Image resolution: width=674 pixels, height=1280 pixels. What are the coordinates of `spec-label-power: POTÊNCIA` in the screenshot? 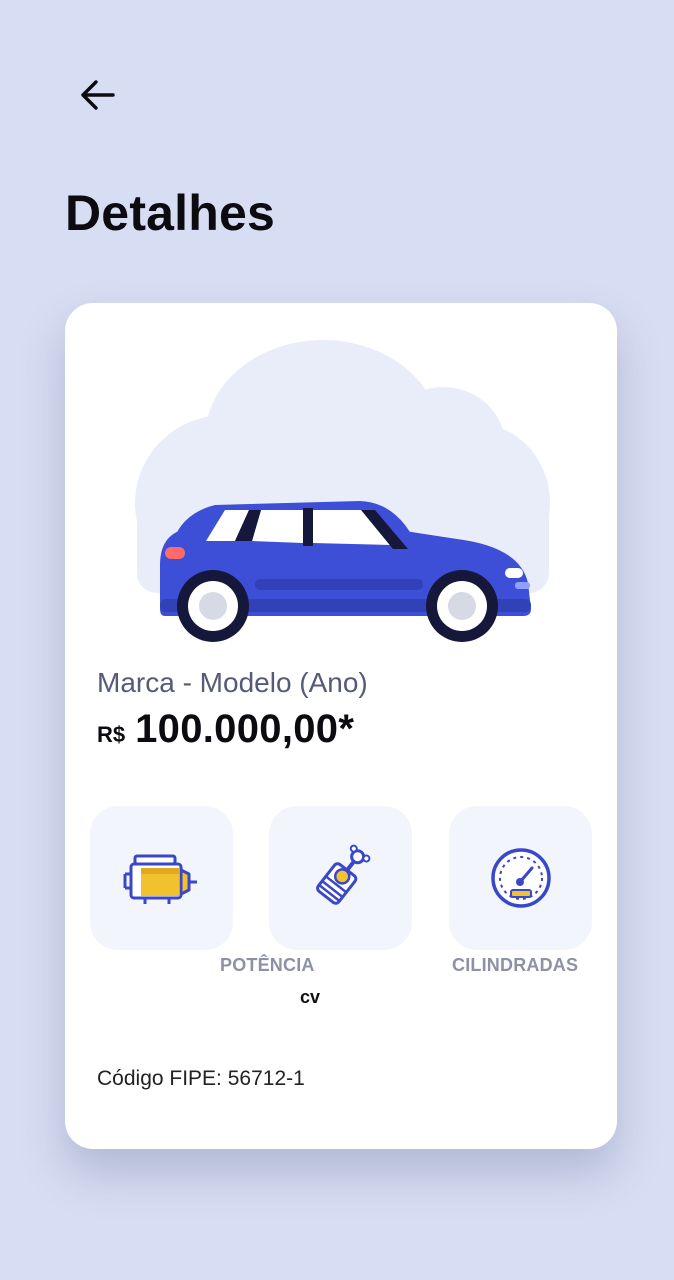 It's located at (267, 965).